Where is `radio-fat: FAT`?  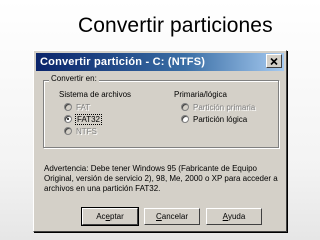
radio-fat: FAT is located at coordinates (77, 107).